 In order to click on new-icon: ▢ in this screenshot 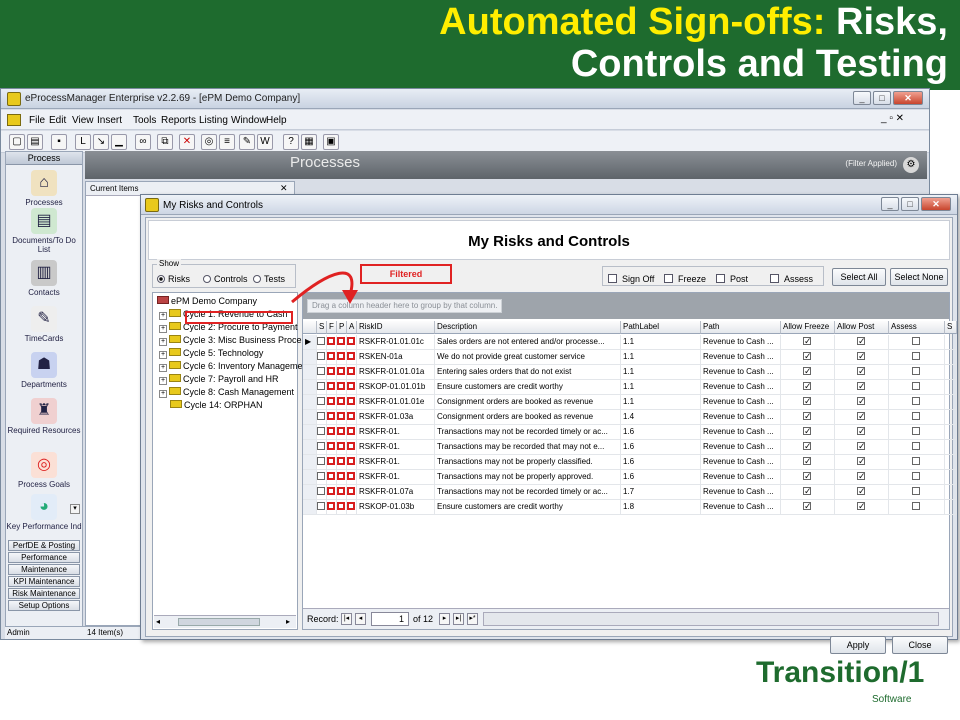, I will do `click(17, 142)`.